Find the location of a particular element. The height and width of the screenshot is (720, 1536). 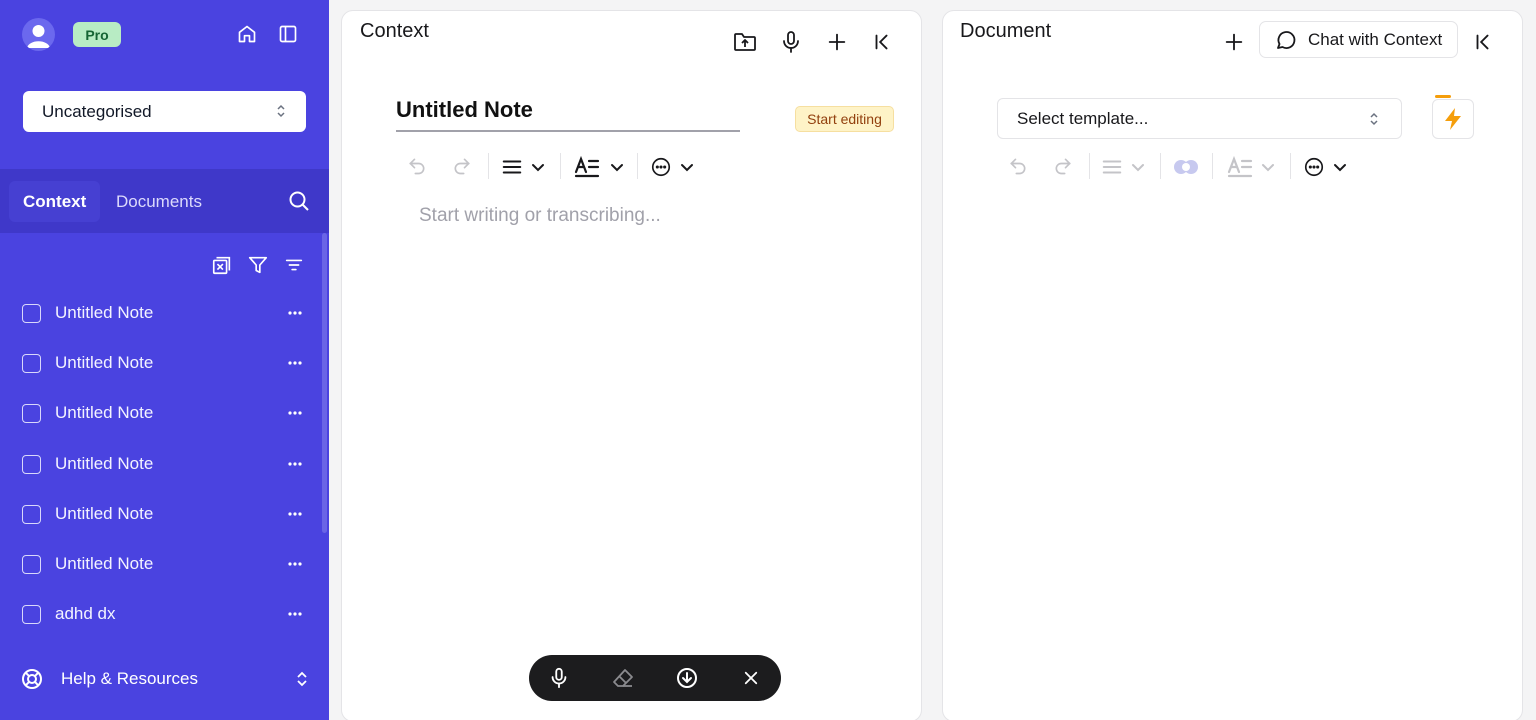

sort-icon is located at coordinates (294, 265).